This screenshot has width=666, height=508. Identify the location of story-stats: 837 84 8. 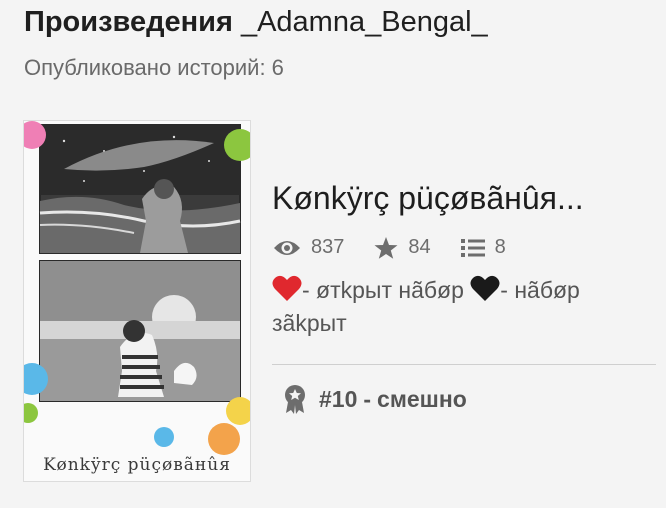
(404, 247).